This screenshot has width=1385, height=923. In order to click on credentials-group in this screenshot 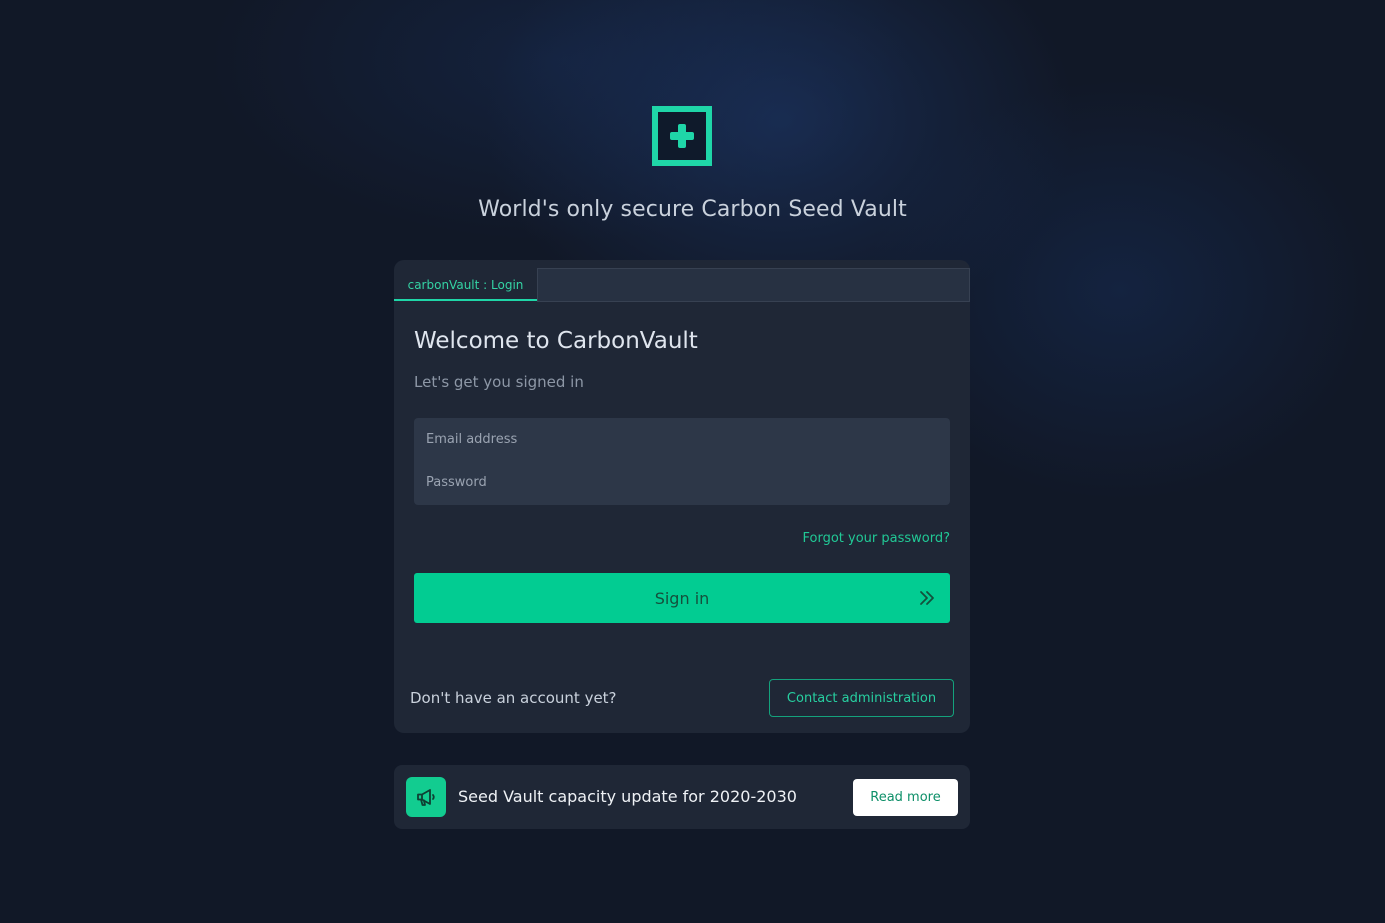, I will do `click(682, 461)`.